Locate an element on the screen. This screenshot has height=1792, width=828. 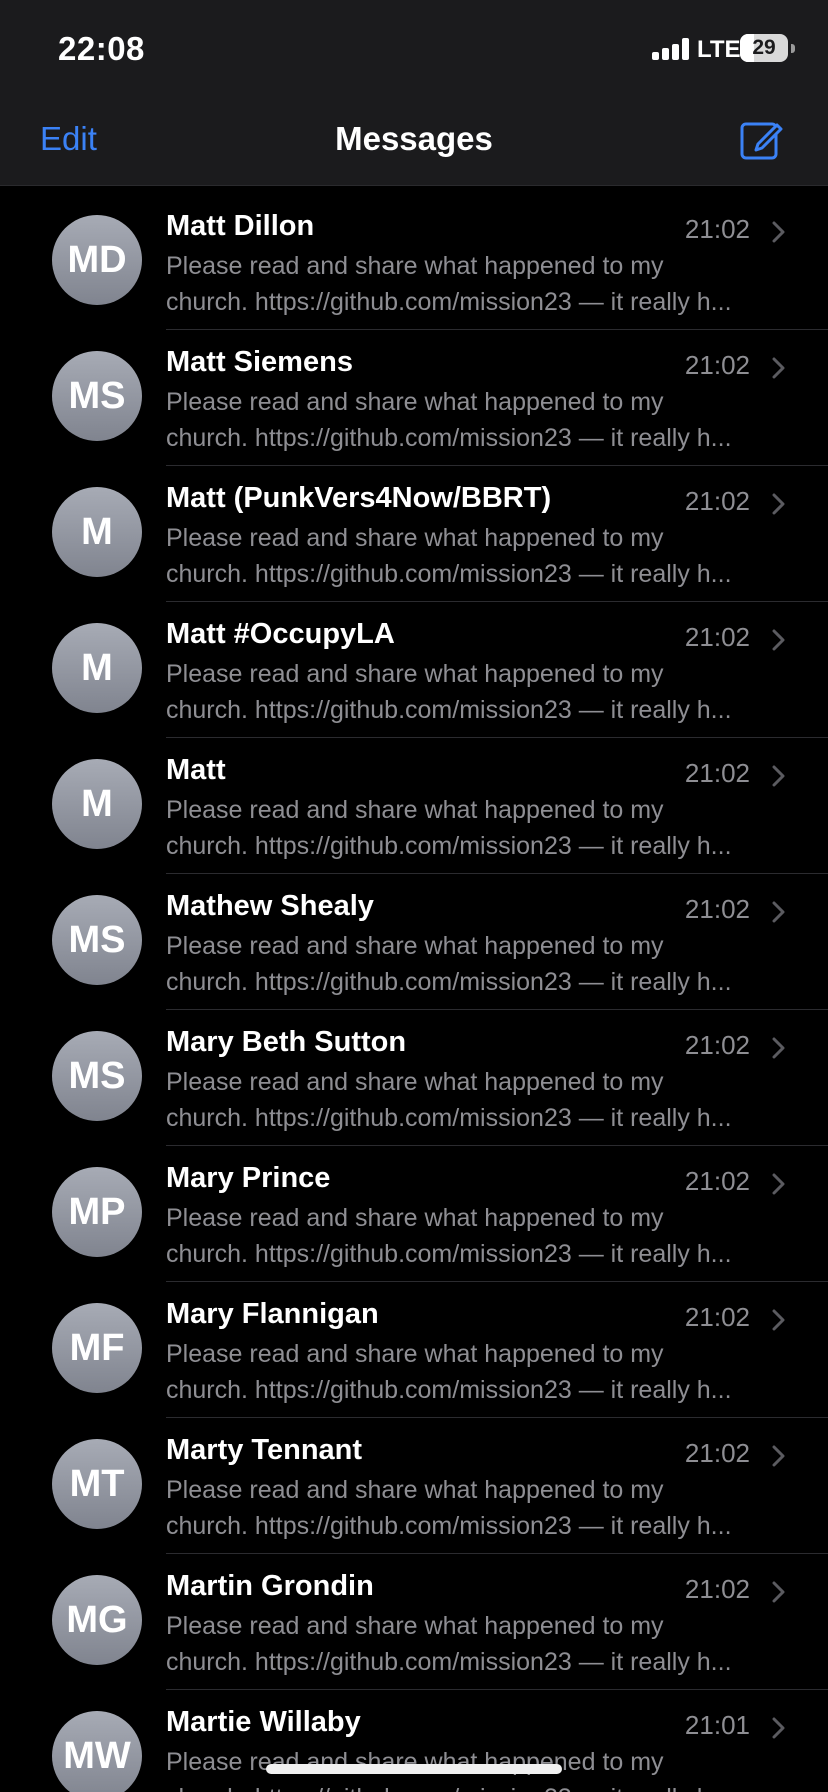
contact-name: Mary Beth Sutton is located at coordinates (286, 1042).